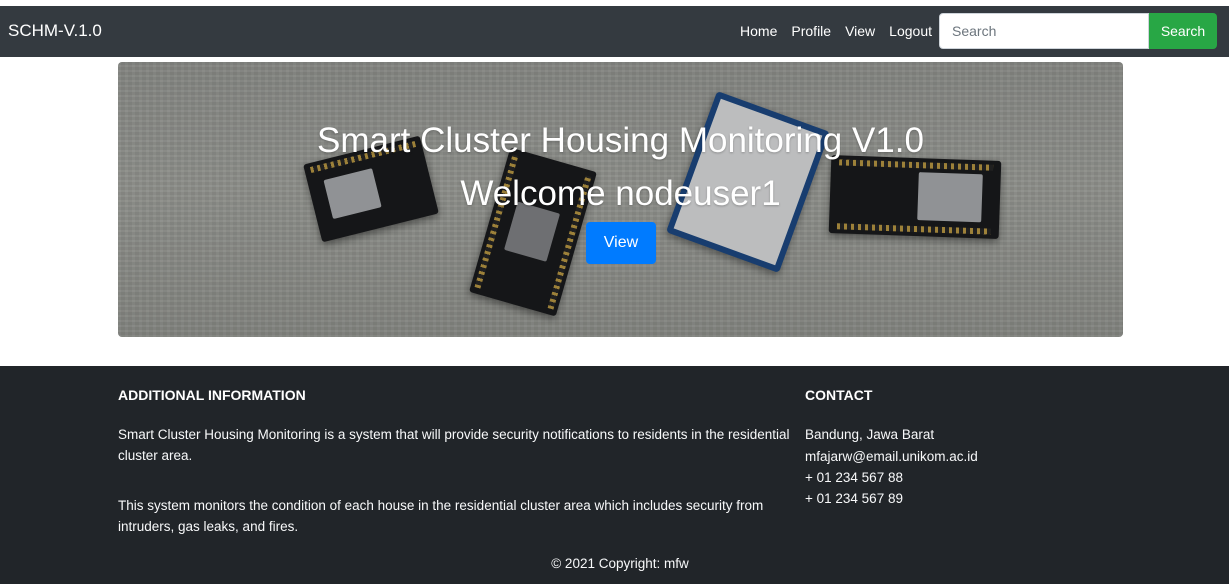 The image size is (1229, 584). I want to click on nav-link-profile: Profile, so click(811, 31).